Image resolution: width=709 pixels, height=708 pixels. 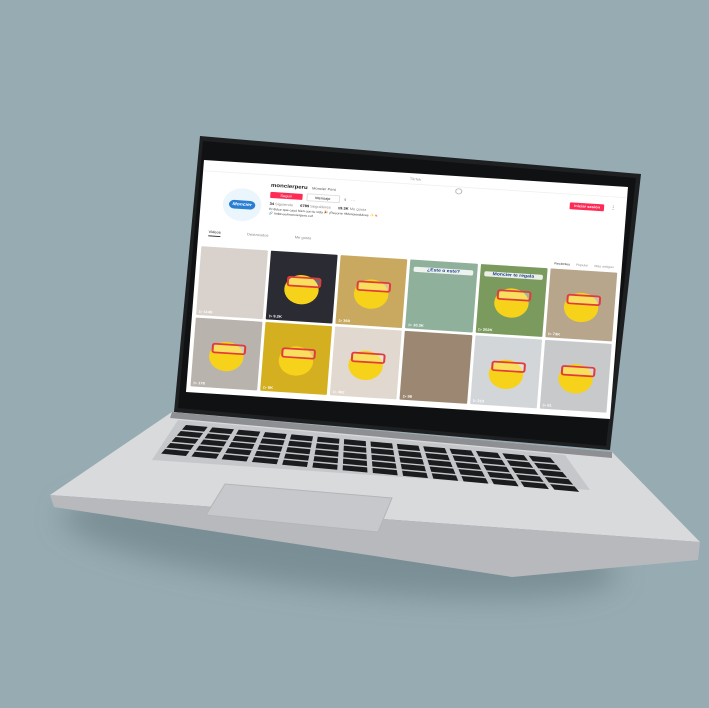 What do you see at coordinates (458, 191) in the screenshot?
I see `search-icon` at bounding box center [458, 191].